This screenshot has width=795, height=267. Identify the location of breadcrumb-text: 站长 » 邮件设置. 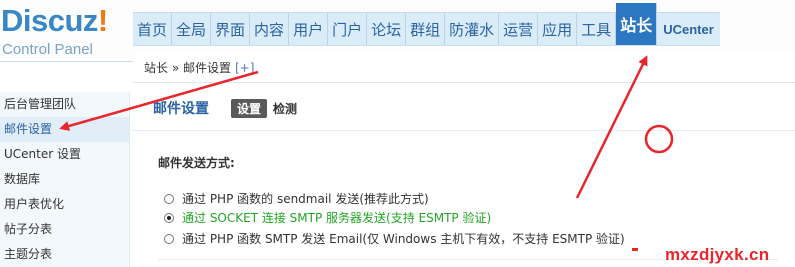
(187, 68).